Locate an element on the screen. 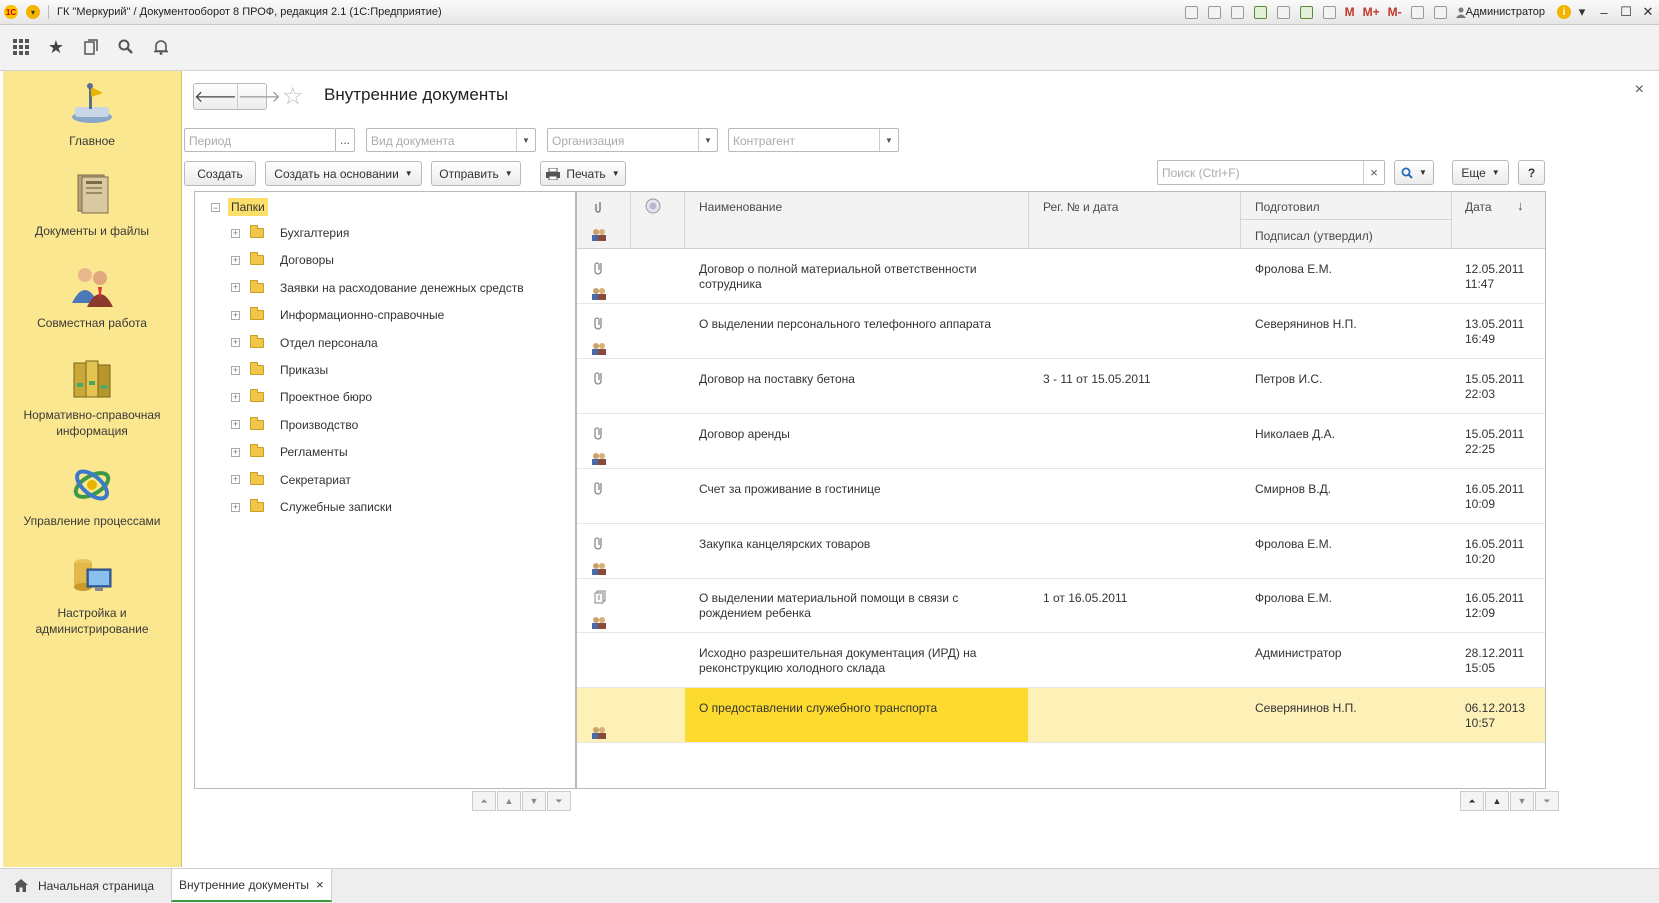  spreadsheet-icon is located at coordinates (1306, 12).